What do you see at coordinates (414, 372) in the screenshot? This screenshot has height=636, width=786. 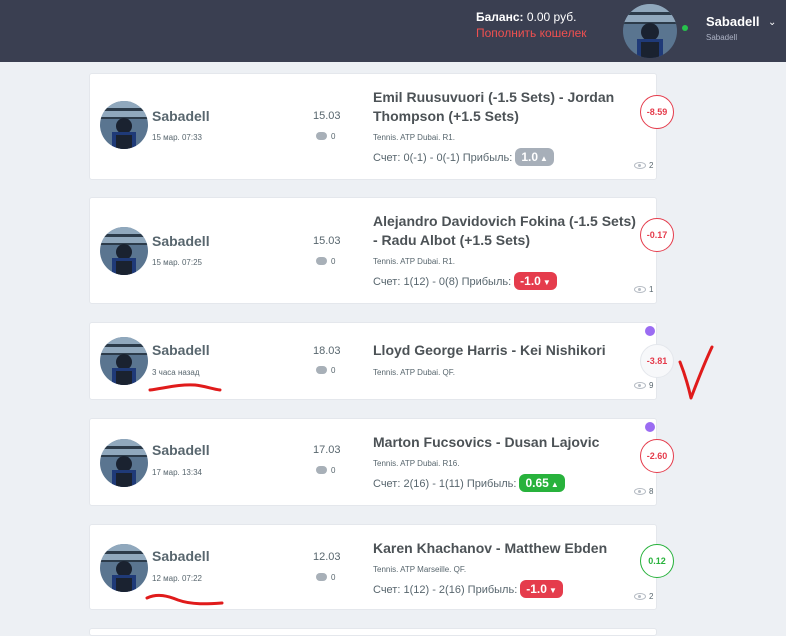 I see `event-info: Tennis. ATP Dubai. QF.` at bounding box center [414, 372].